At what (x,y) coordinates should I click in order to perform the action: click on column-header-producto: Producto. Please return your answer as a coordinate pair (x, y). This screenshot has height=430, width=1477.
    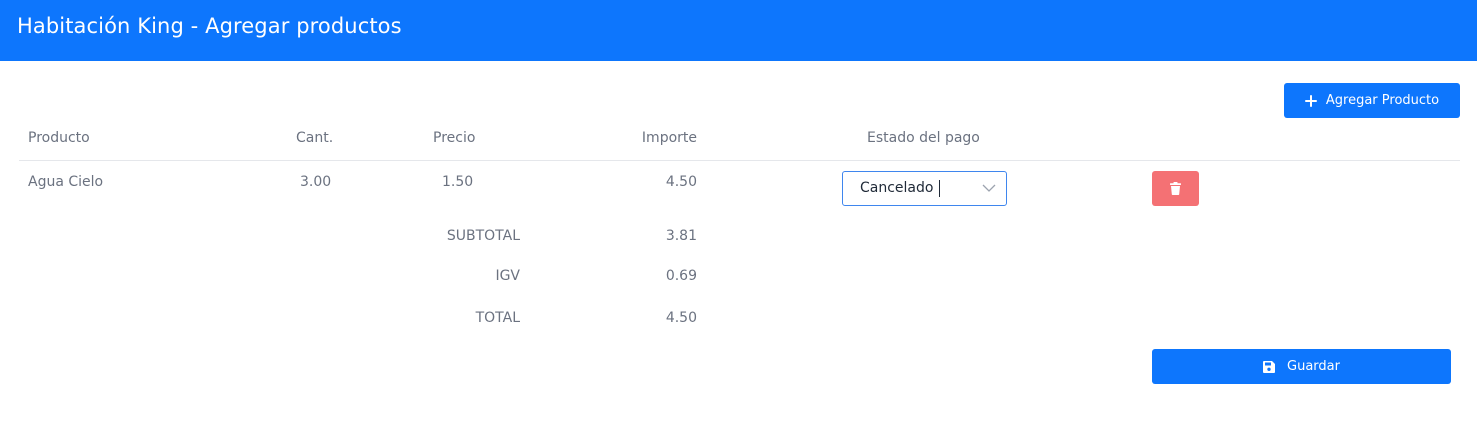
    Looking at the image, I should click on (59, 138).